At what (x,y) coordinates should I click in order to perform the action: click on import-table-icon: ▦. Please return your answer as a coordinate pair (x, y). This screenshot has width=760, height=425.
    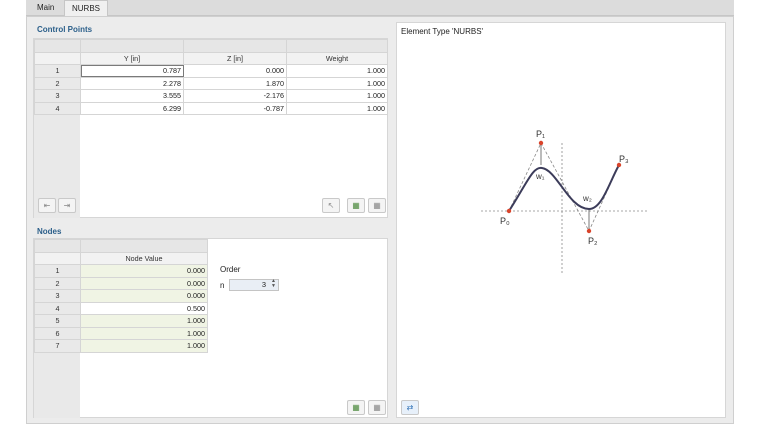
    Looking at the image, I should click on (356, 205).